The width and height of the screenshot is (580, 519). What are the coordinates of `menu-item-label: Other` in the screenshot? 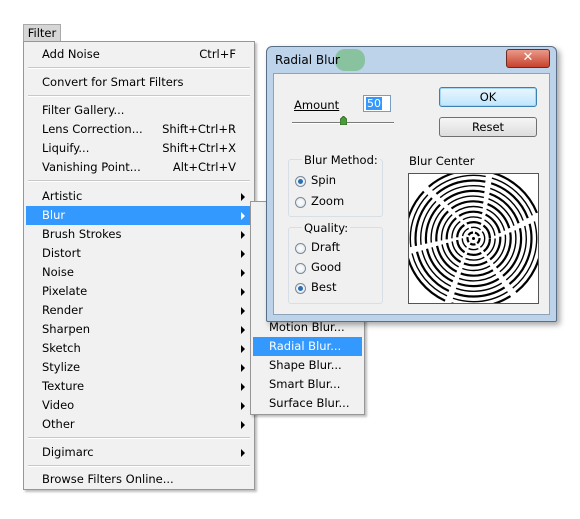 It's located at (58, 424).